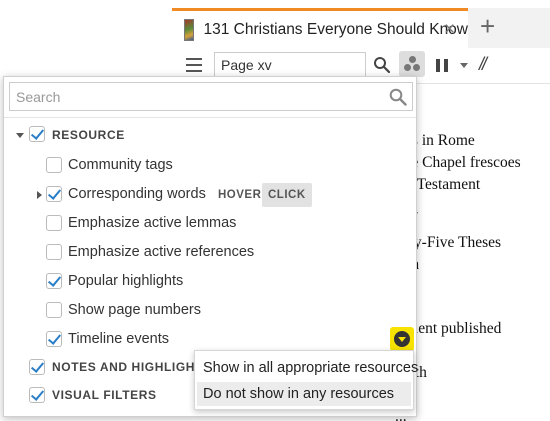 The image size is (550, 421). Describe the element at coordinates (54, 223) in the screenshot. I see `emphasize-lemmas-checkbox` at that location.